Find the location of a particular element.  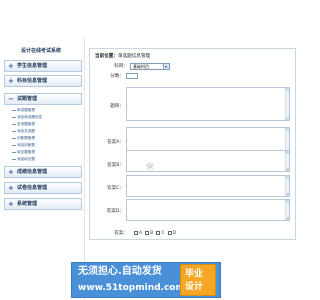

answer-option-c: C is located at coordinates (163, 232).